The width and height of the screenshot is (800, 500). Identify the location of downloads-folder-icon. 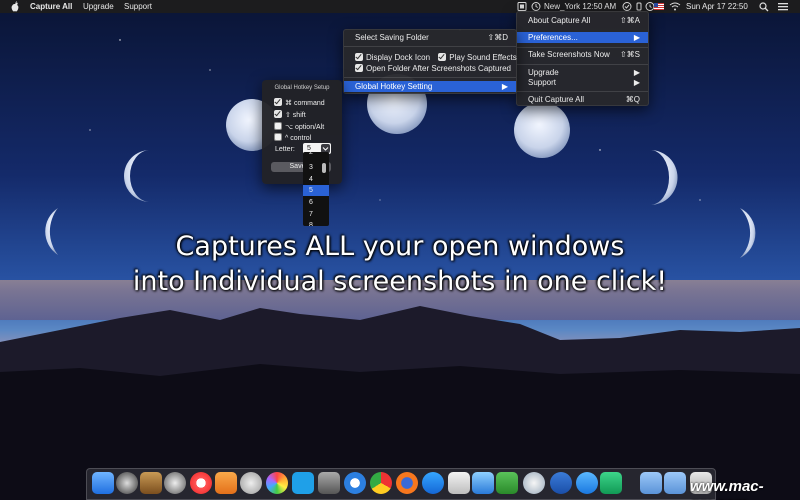
(651, 483).